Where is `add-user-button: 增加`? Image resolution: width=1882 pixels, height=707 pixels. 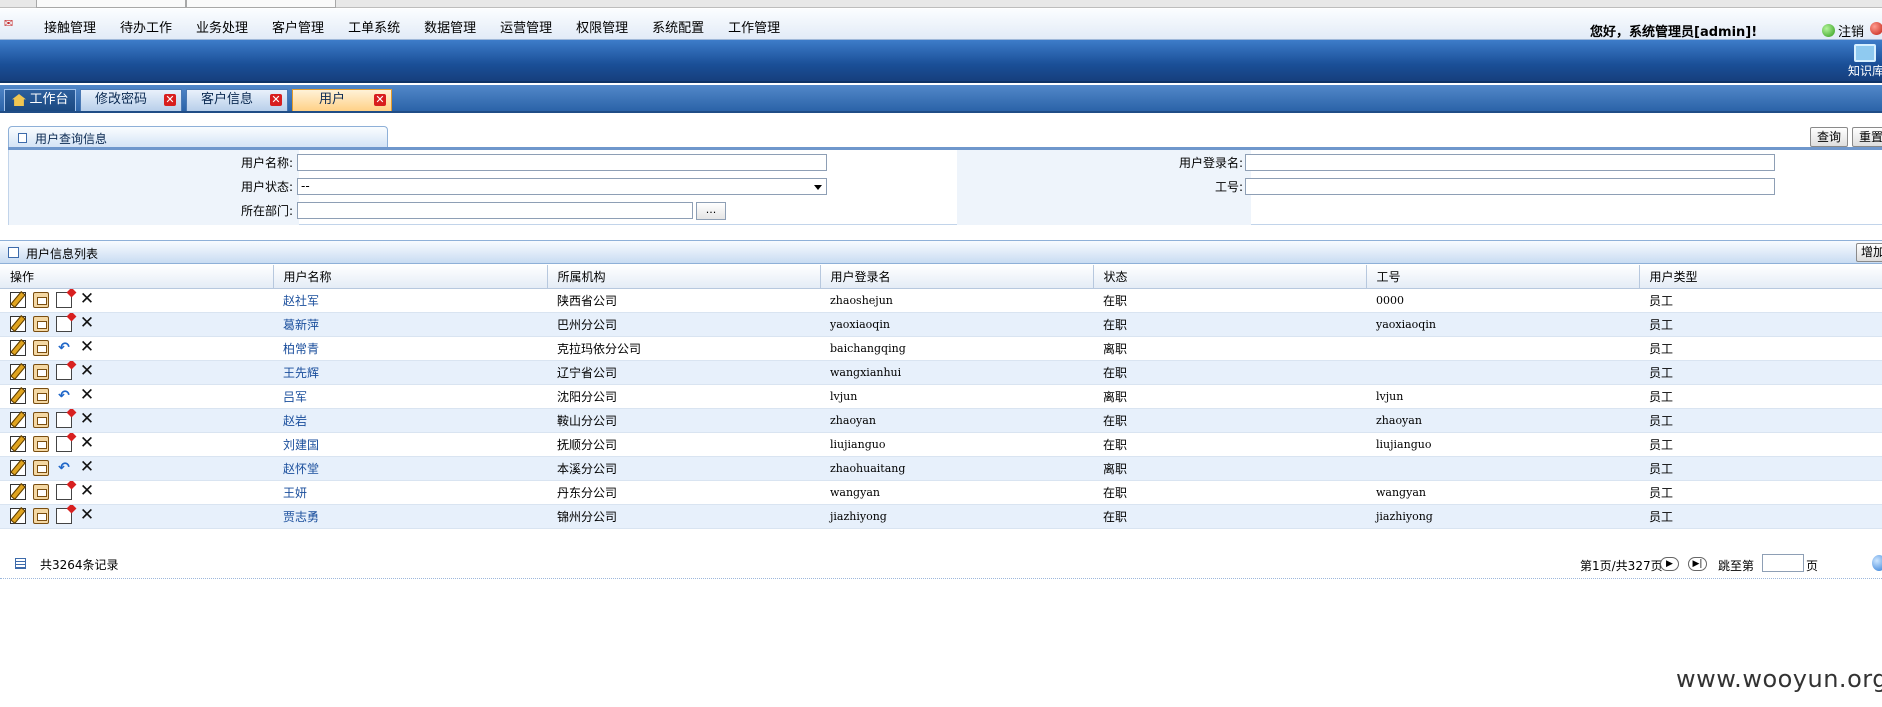
add-user-button: 增加 is located at coordinates (1869, 252).